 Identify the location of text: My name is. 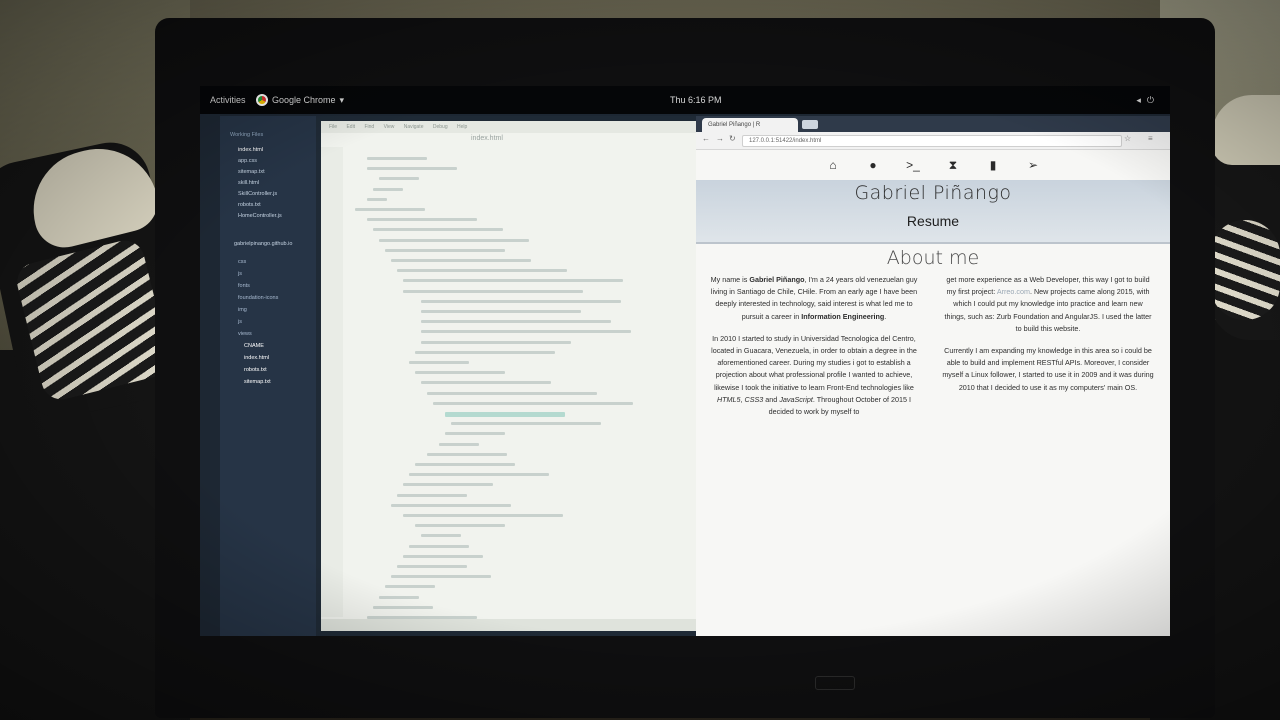
(730, 279).